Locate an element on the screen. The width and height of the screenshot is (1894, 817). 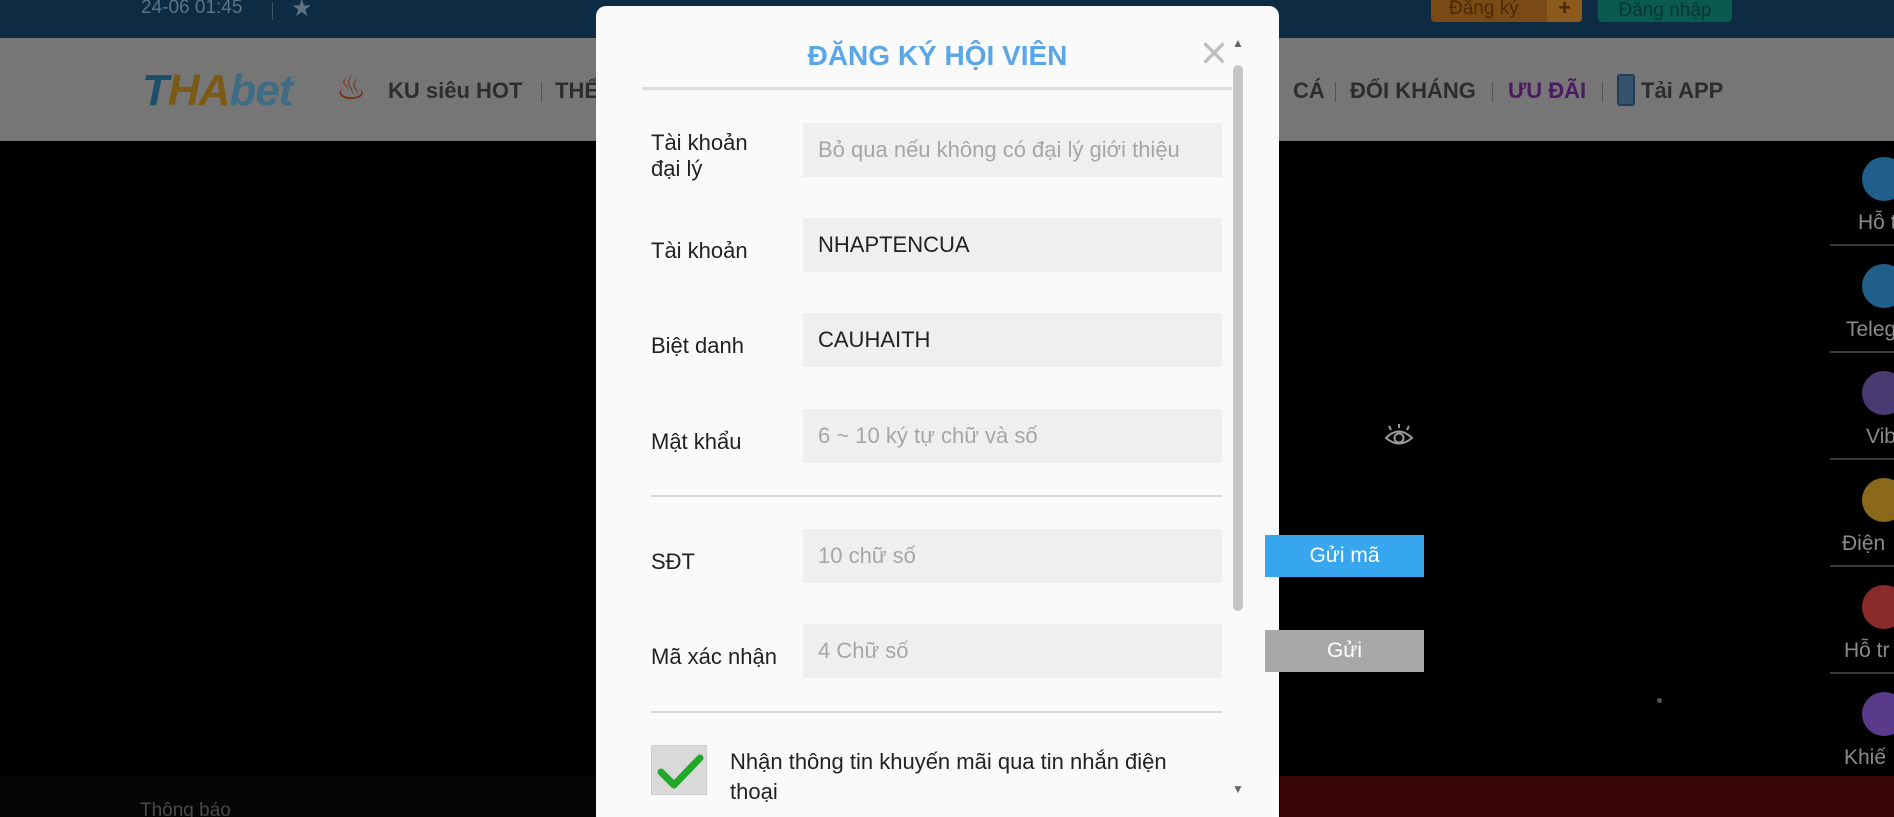
phone-input is located at coordinates (1023, 556).